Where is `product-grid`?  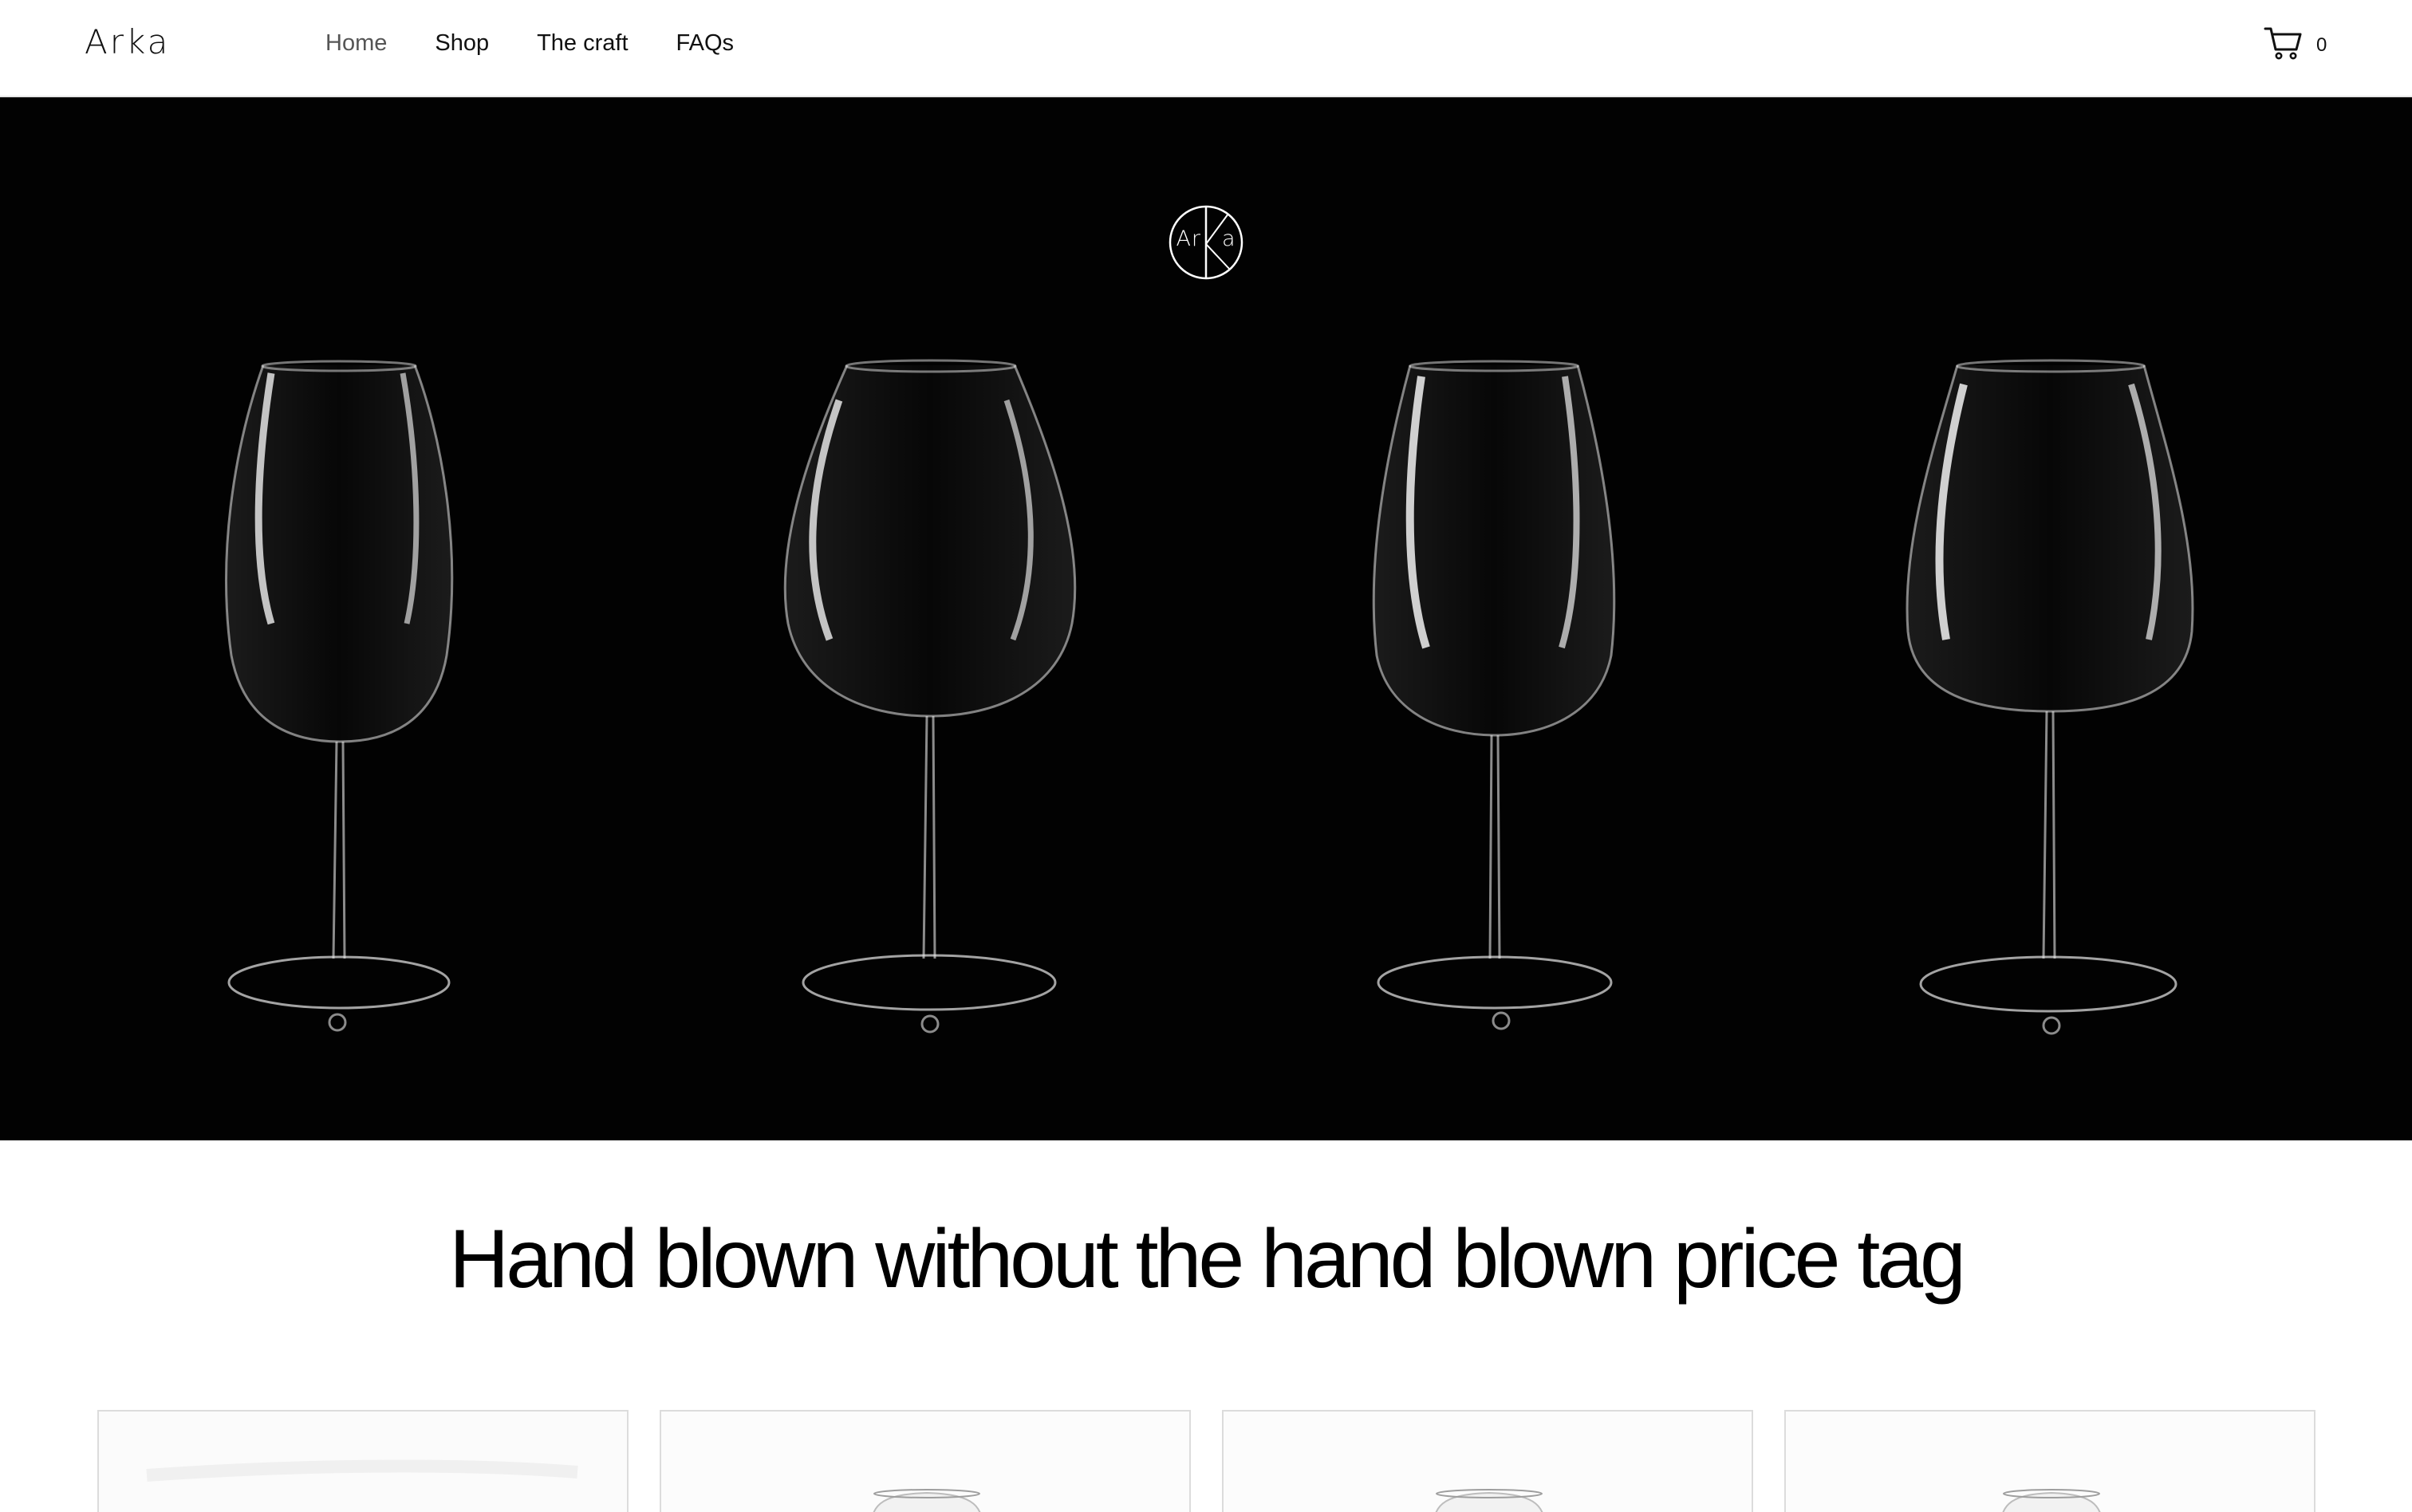
product-grid is located at coordinates (1206, 1461).